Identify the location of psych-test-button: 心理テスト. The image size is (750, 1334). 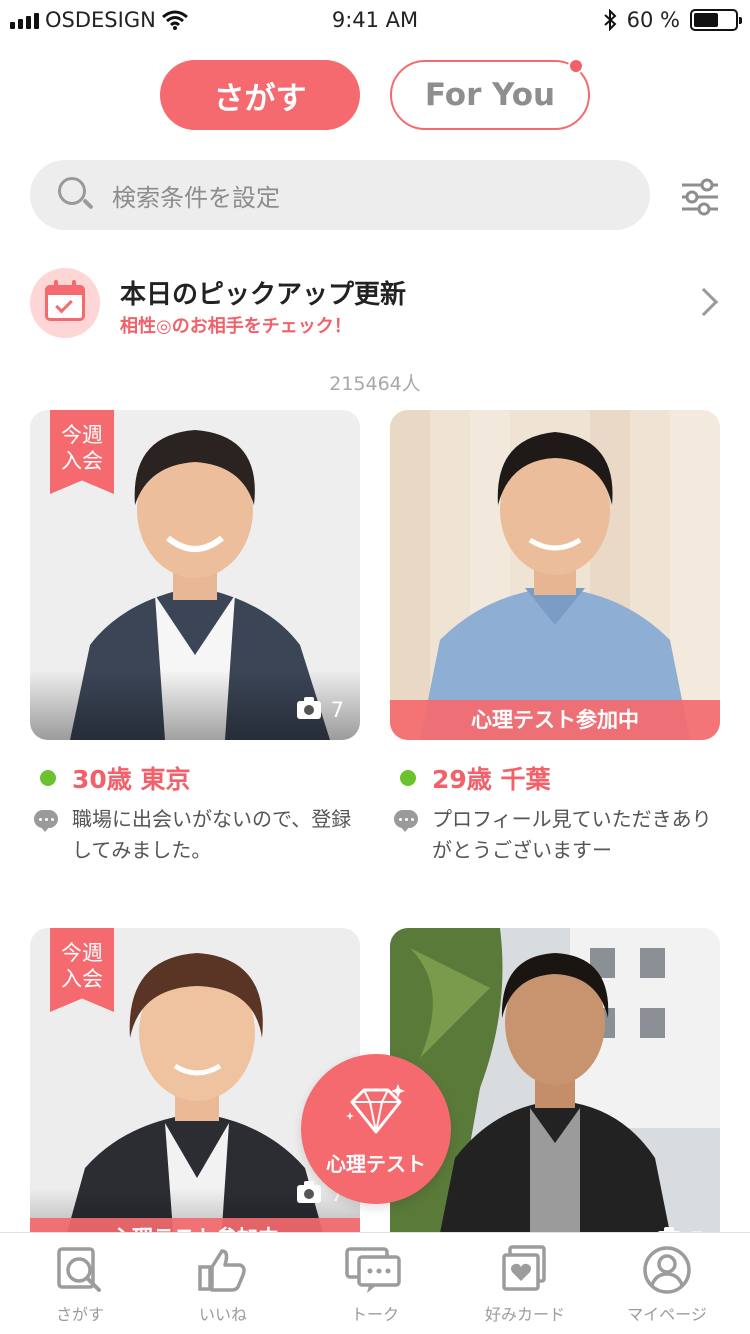
(376, 1129).